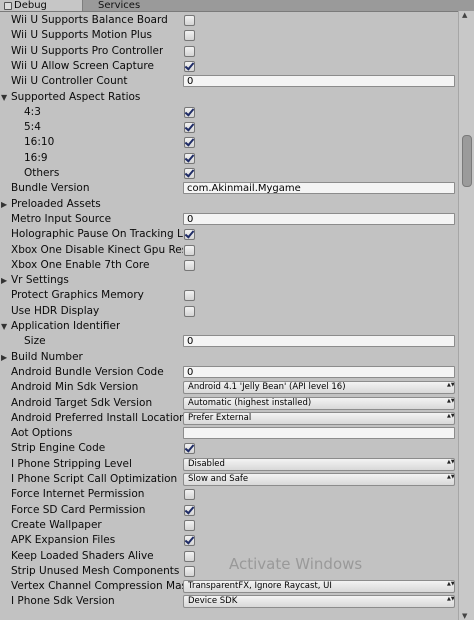  What do you see at coordinates (229, 556) in the screenshot?
I see `property-row: Keep Loaded Shaders Alive` at bounding box center [229, 556].